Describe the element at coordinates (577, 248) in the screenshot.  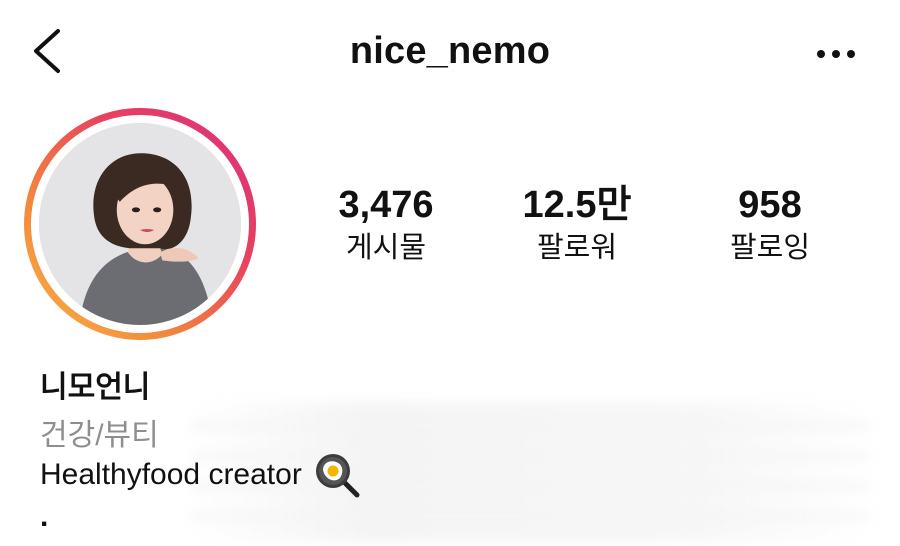
I see `stat-followers-label: 팔로워` at that location.